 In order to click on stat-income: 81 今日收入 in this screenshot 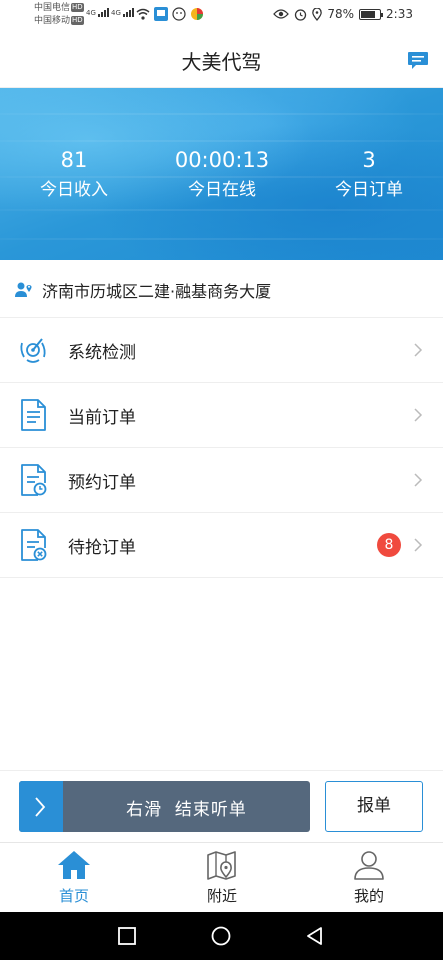, I will do `click(74, 174)`.